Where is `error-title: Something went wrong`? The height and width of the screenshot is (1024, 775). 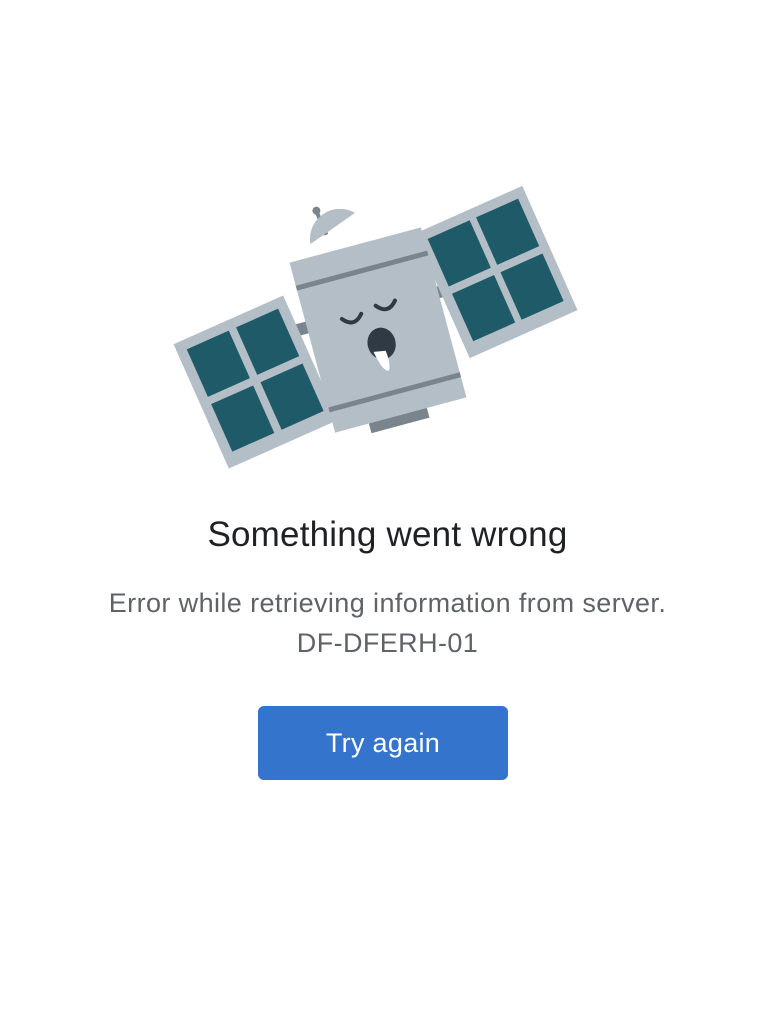 error-title: Something went wrong is located at coordinates (387, 534).